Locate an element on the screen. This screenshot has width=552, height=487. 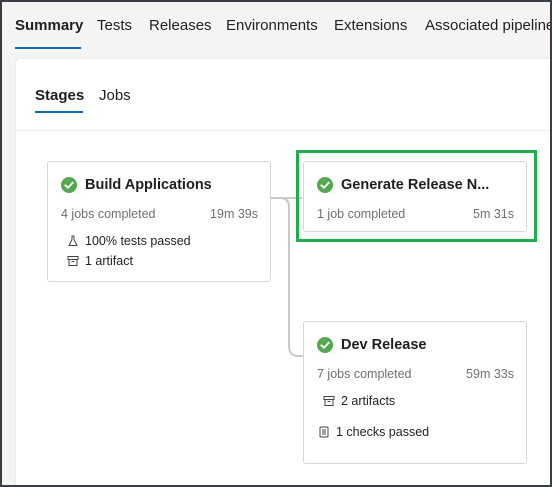
artifacts-count: 1 artifact is located at coordinates (109, 261).